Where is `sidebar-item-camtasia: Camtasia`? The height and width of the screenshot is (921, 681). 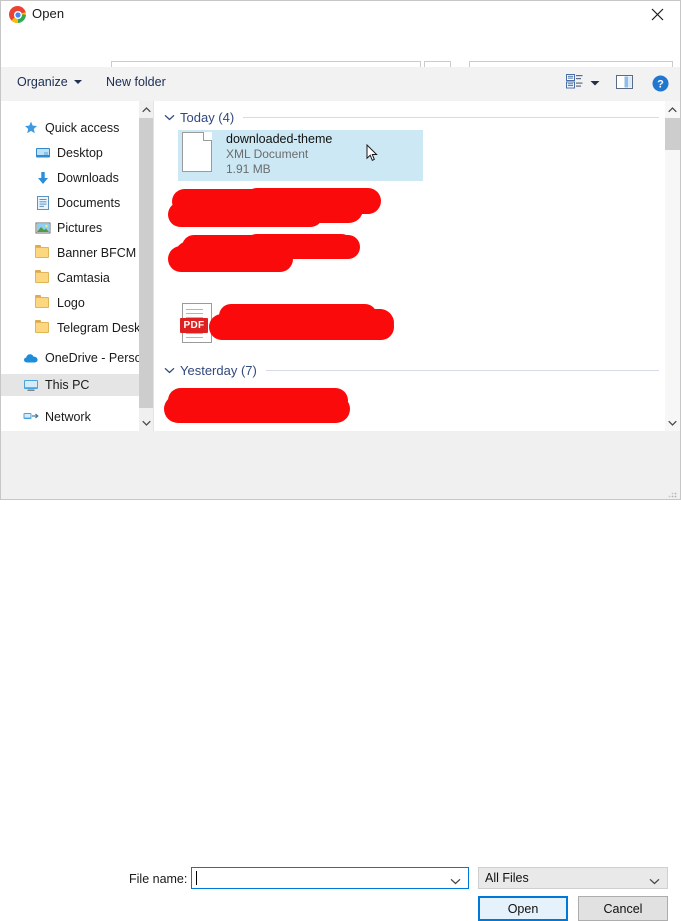 sidebar-item-camtasia: Camtasia is located at coordinates (70, 278).